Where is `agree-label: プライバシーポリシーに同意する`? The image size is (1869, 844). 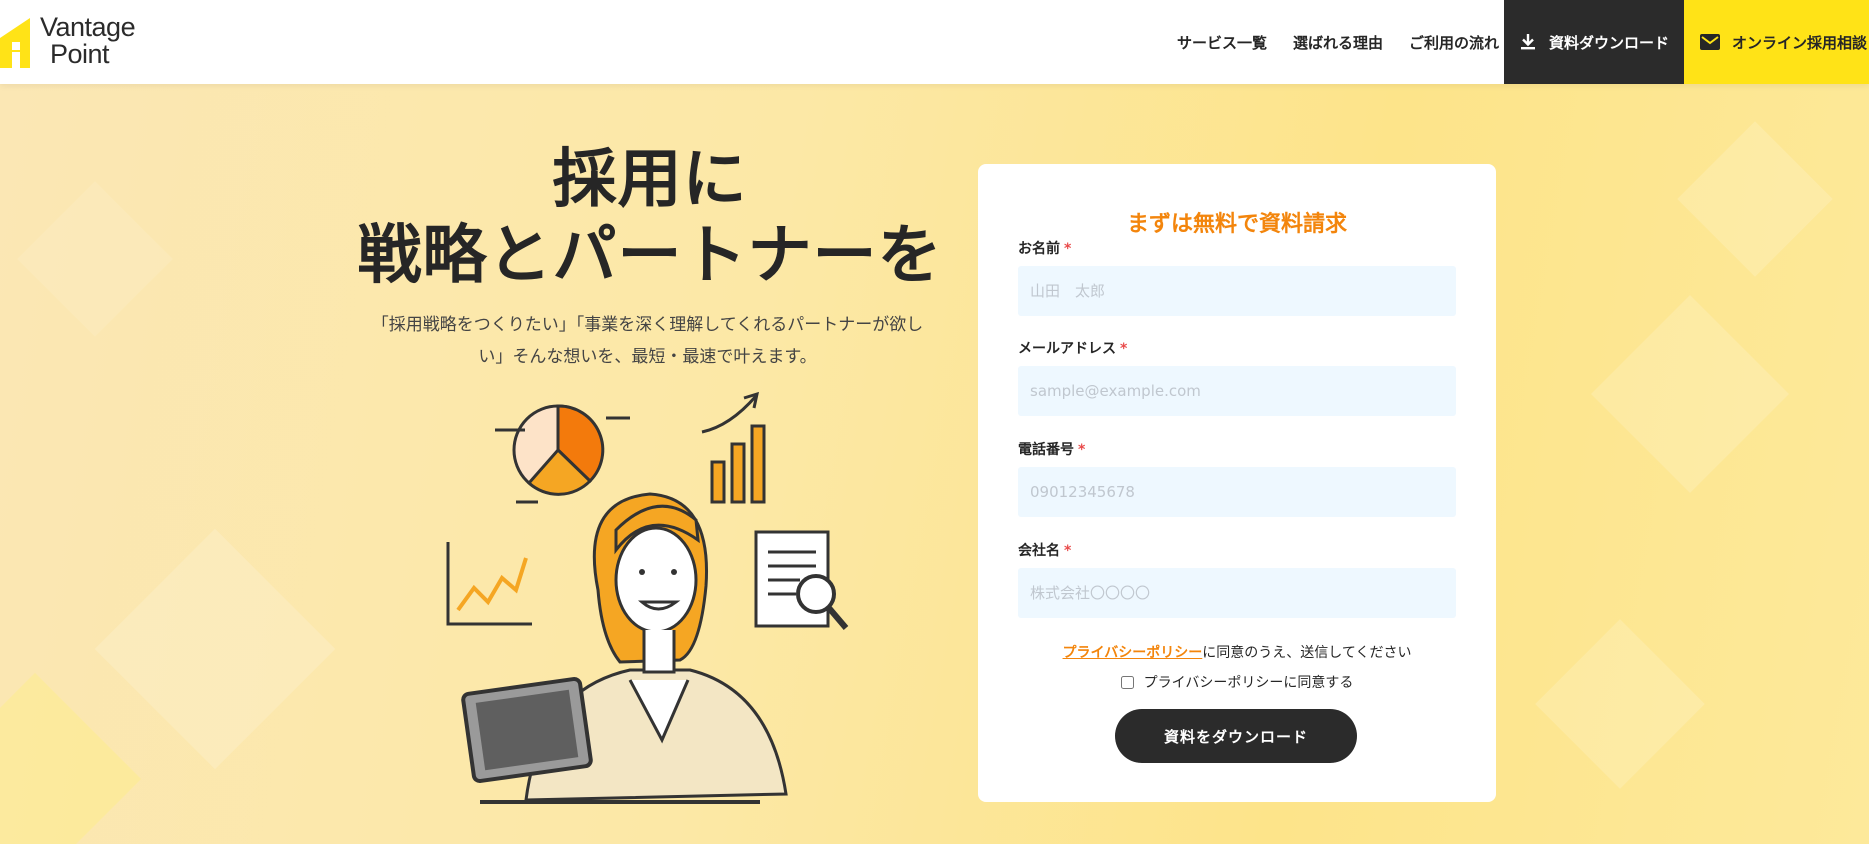
agree-label: プライバシーポリシーに同意する is located at coordinates (1248, 683).